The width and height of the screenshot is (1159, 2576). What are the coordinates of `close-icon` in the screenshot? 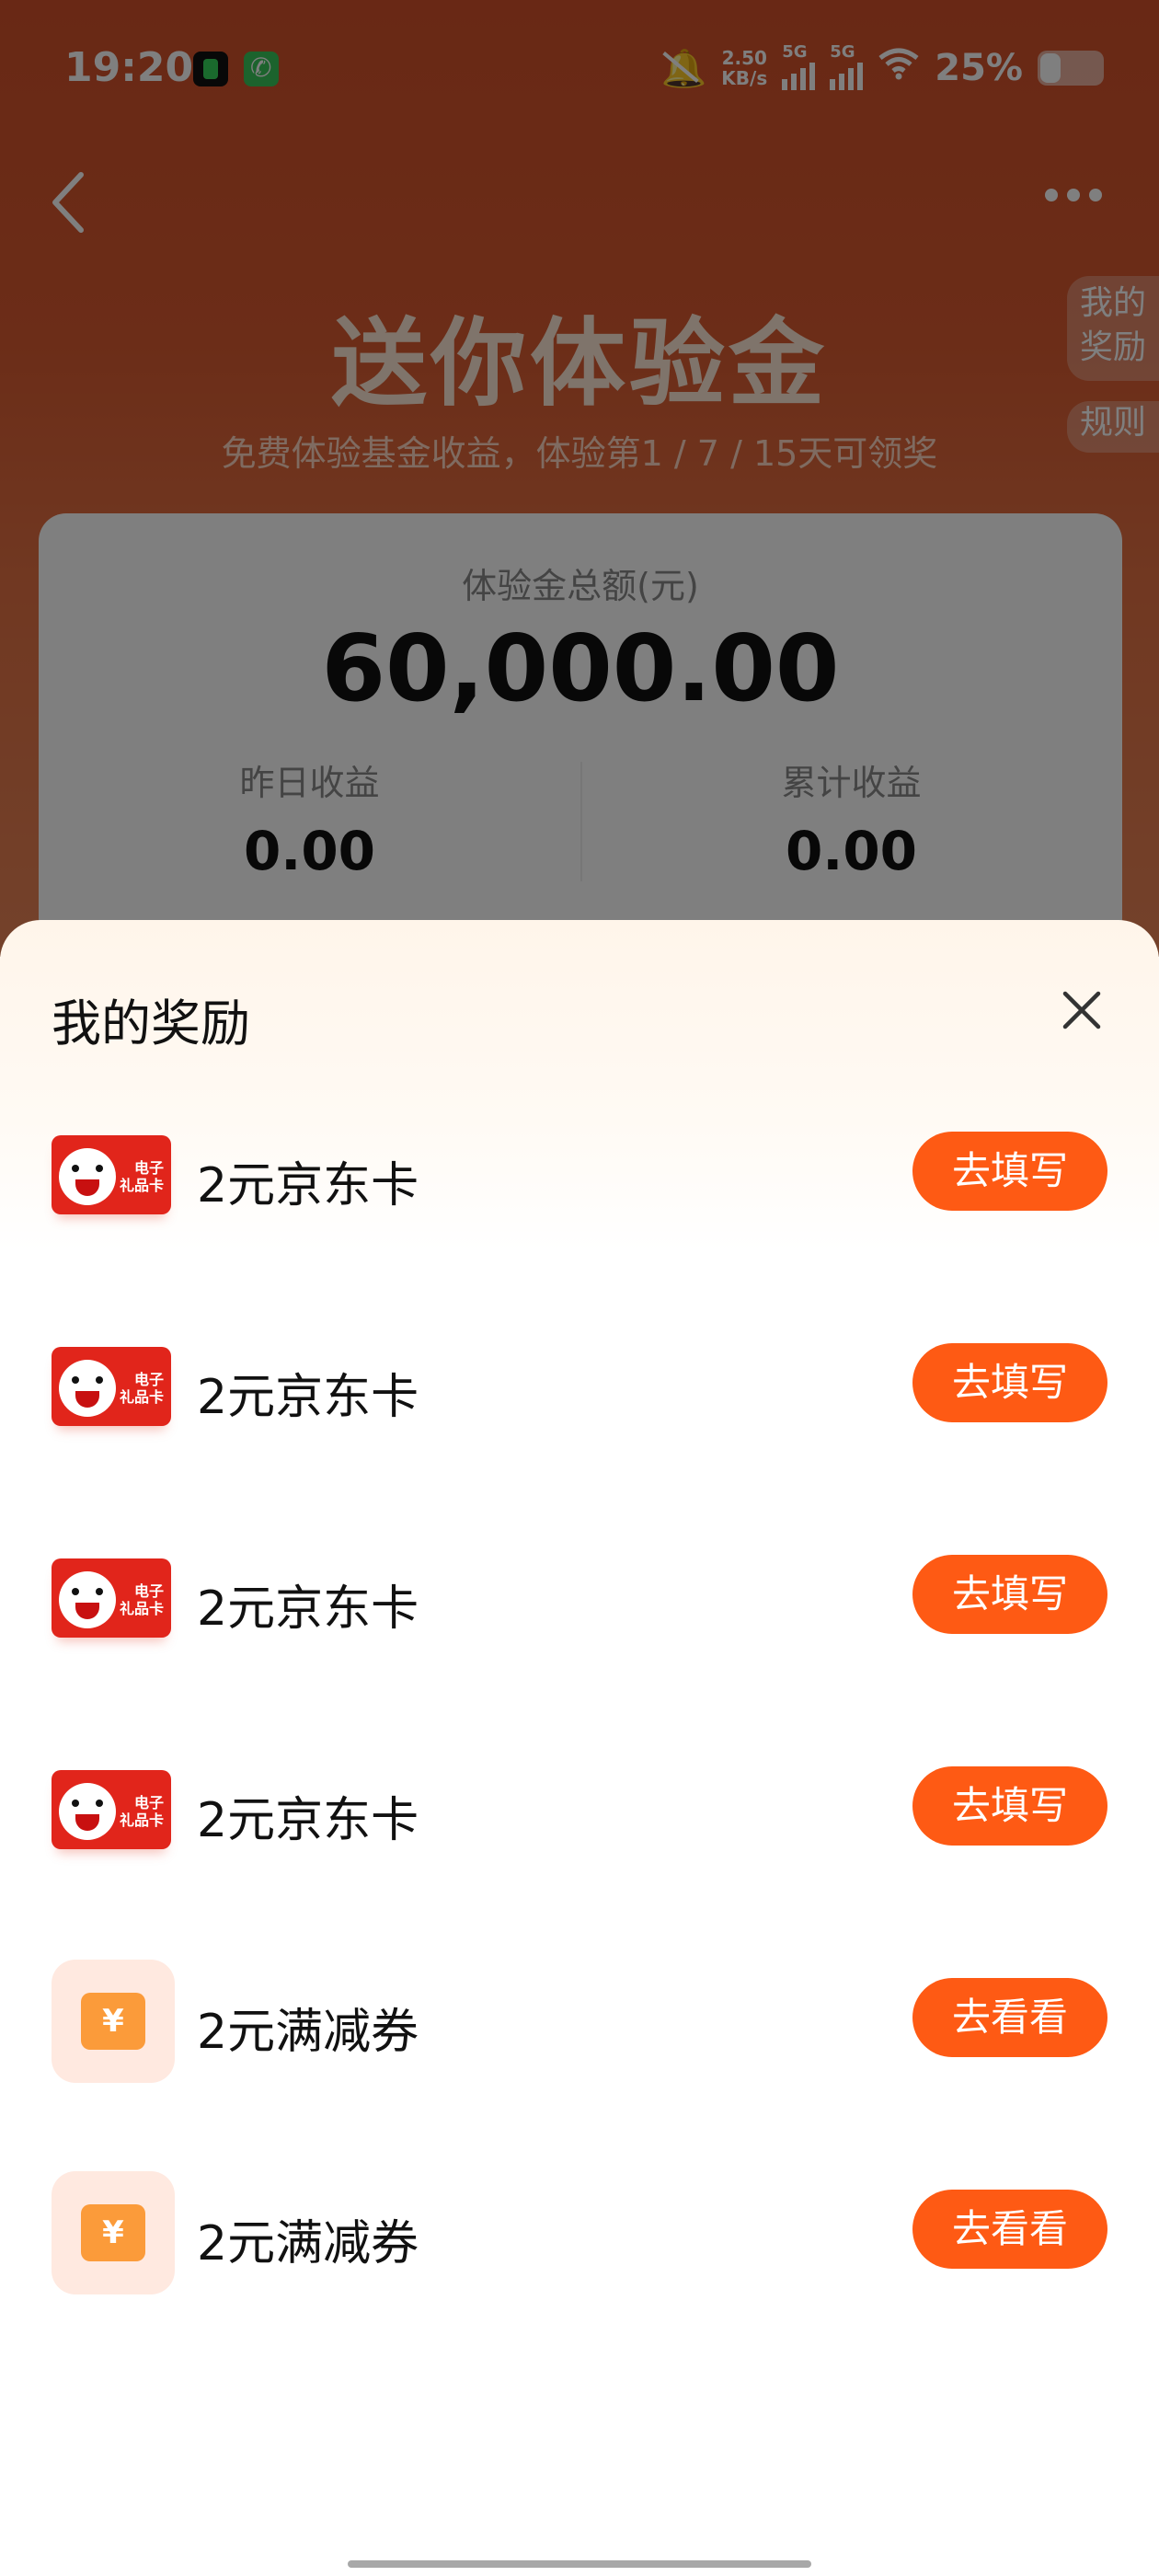 It's located at (1081, 1010).